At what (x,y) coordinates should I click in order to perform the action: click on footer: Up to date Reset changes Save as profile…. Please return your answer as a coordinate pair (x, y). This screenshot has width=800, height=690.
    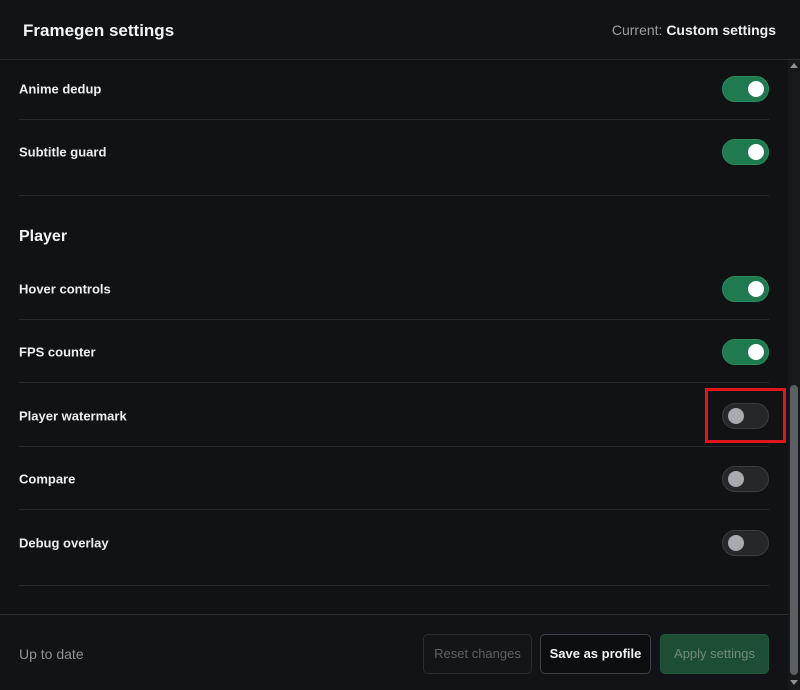
    Looking at the image, I should click on (394, 652).